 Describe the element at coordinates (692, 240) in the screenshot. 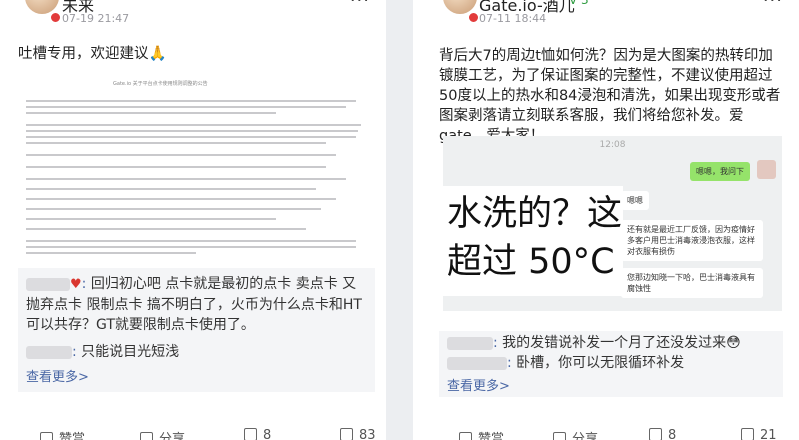

I see `chat-bubble: 还有就是最近工厂反馈，因为疫情好多客户用巴士消毒液浸泡衣服，这样对衣服有损伤` at that location.